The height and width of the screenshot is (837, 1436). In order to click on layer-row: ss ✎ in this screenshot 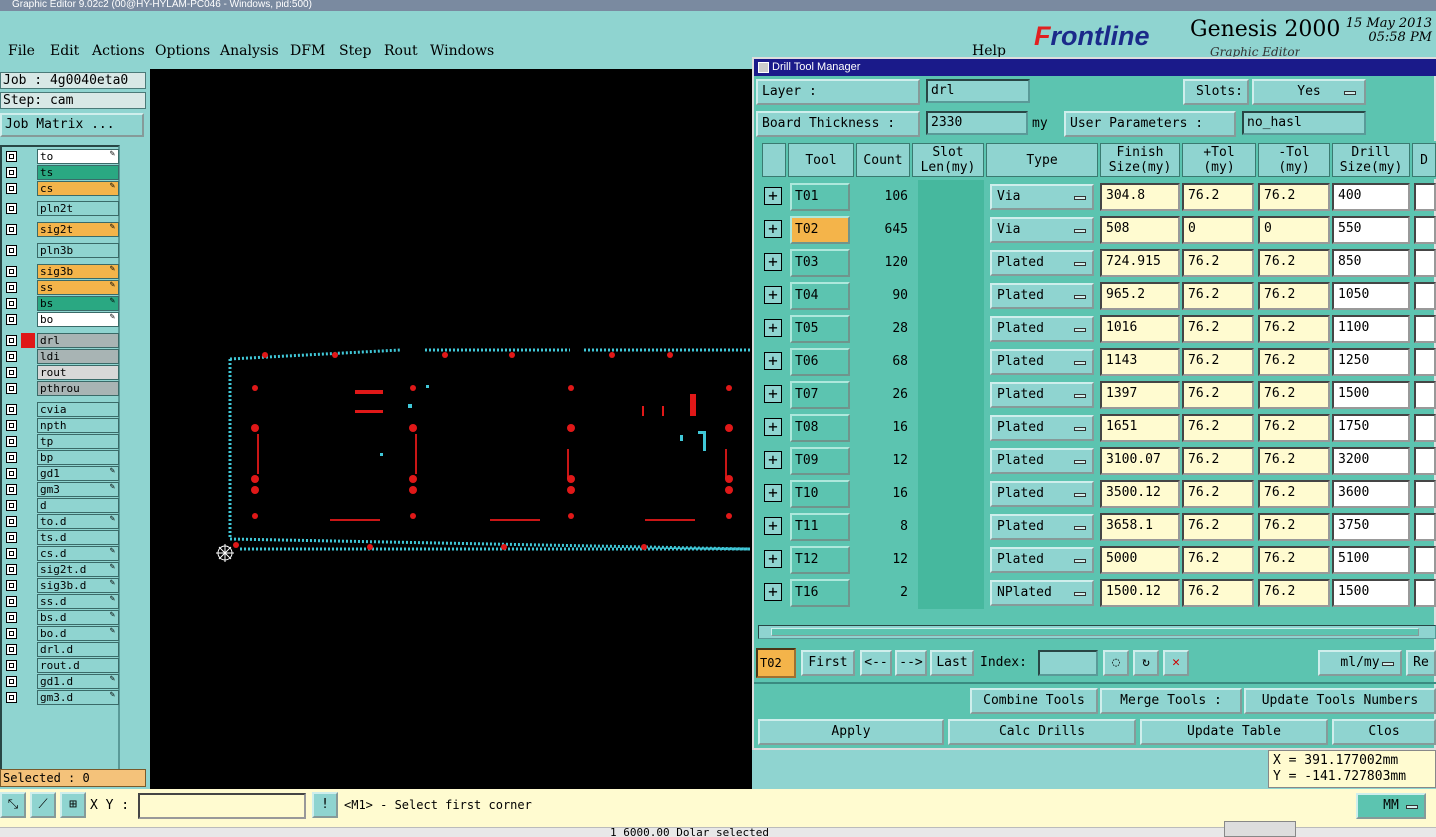, I will do `click(61, 287)`.